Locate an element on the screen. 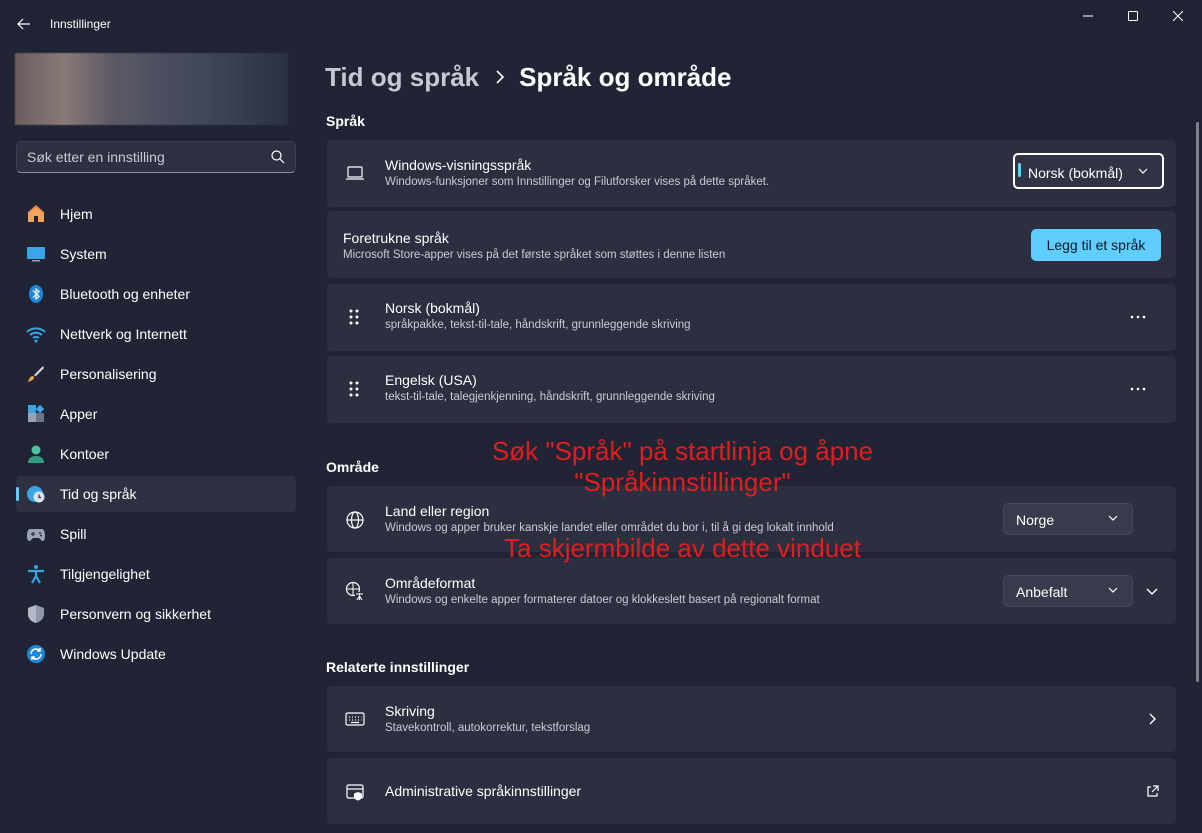  scrollbar is located at coordinates (1197, 402).